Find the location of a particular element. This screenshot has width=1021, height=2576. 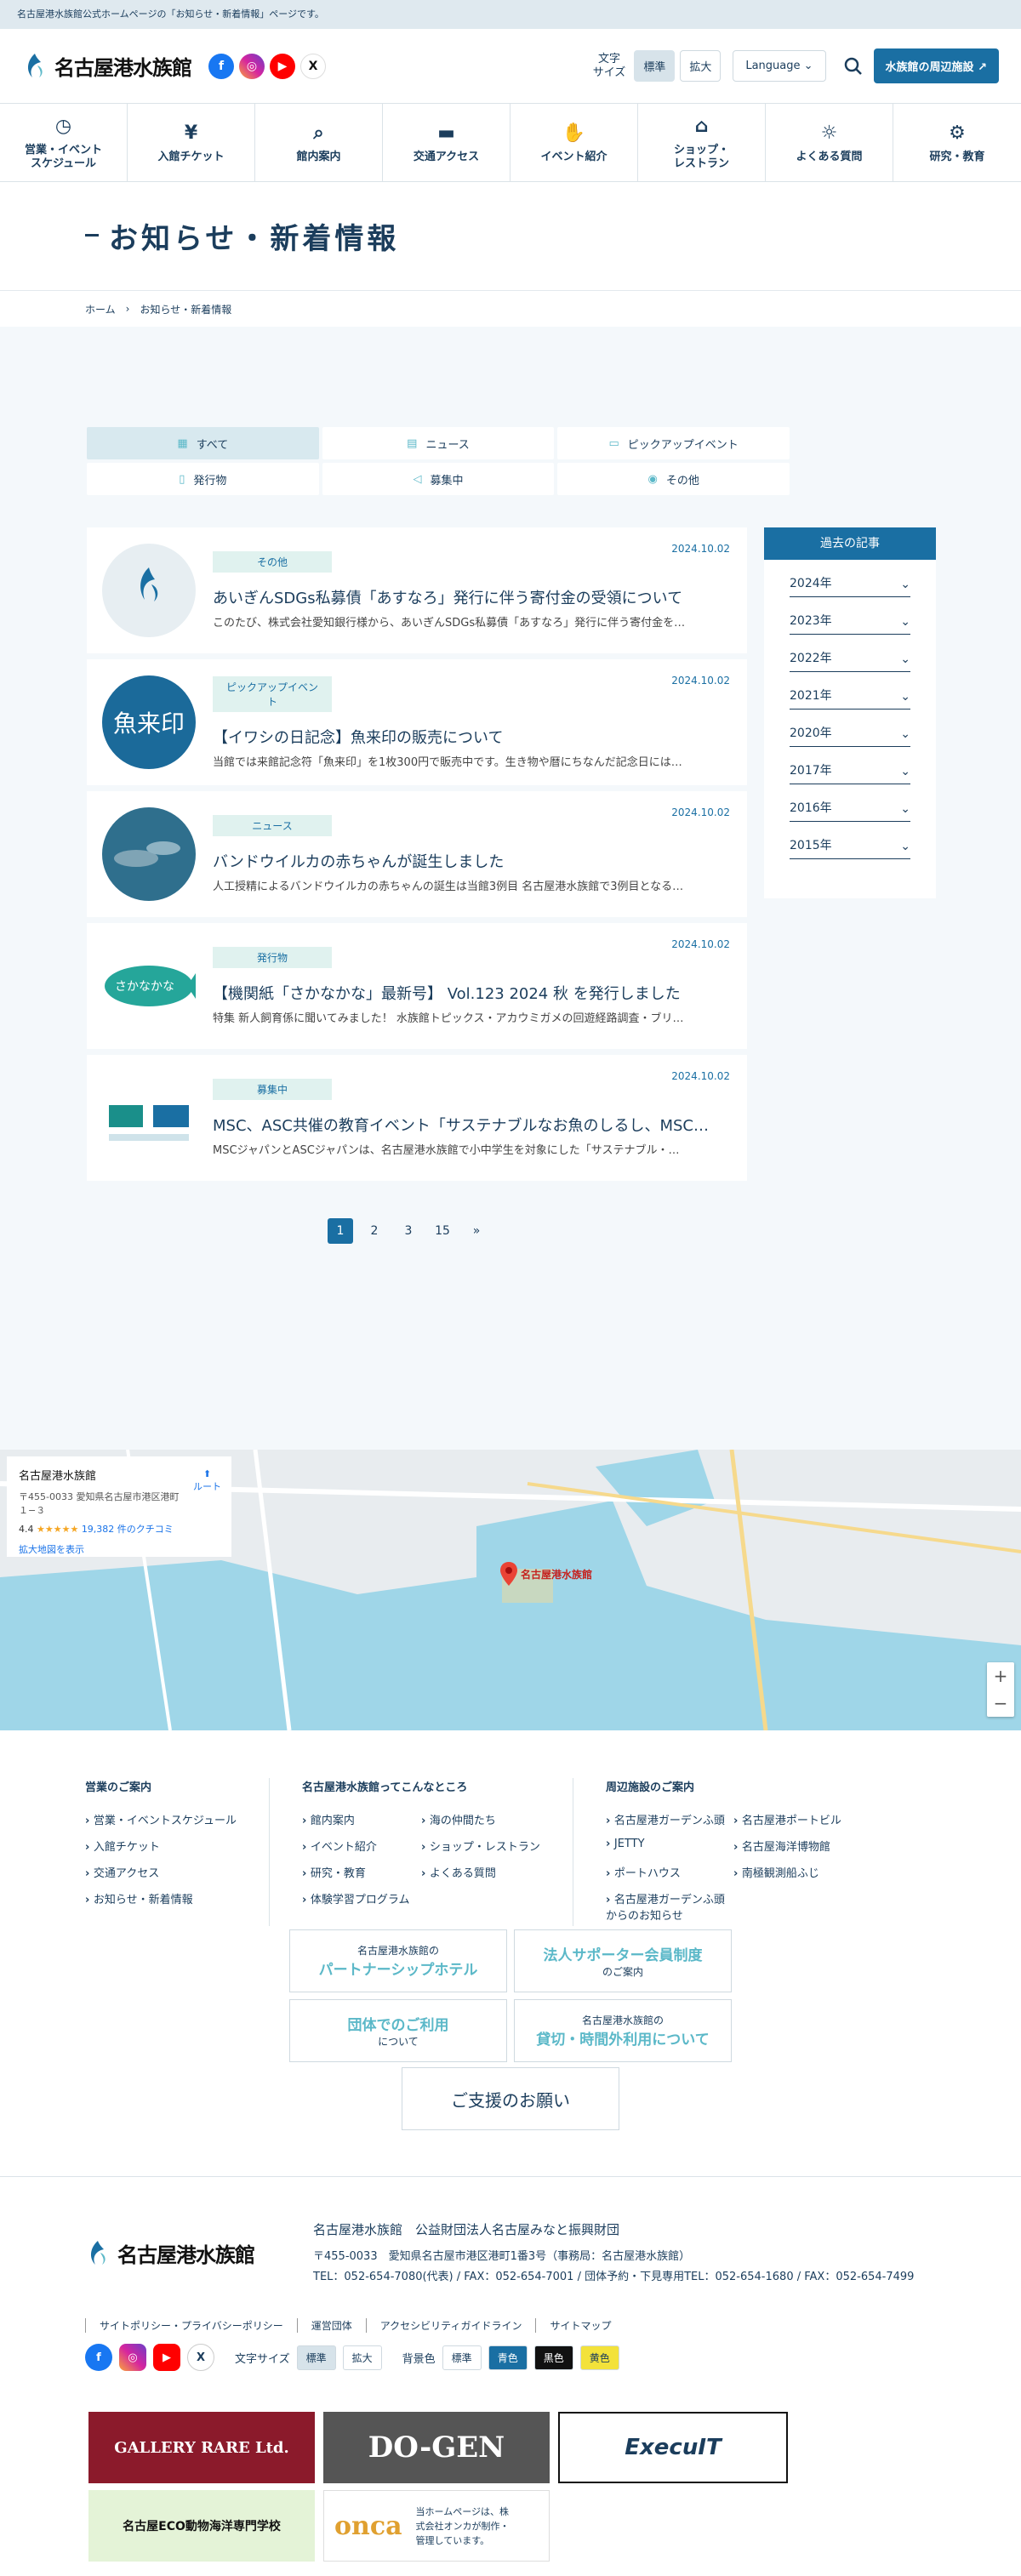

archive-year: 2016年 ⌄ is located at coordinates (850, 803).